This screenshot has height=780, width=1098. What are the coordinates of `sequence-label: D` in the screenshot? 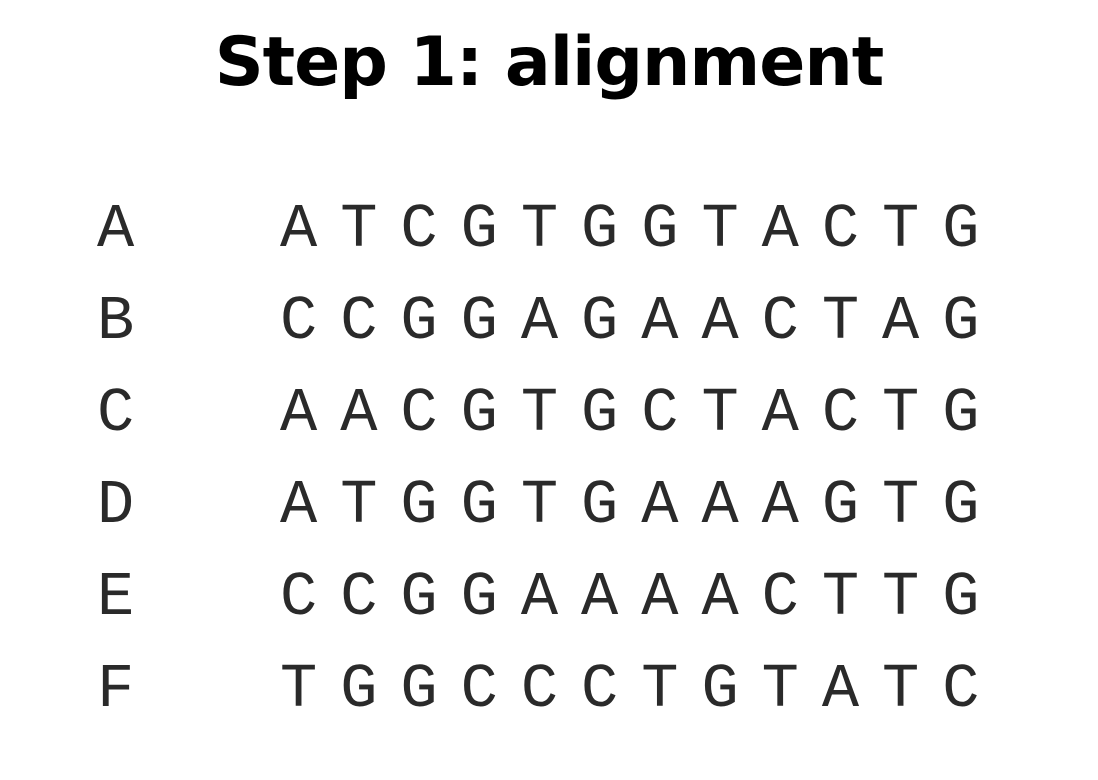 It's located at (116, 505).